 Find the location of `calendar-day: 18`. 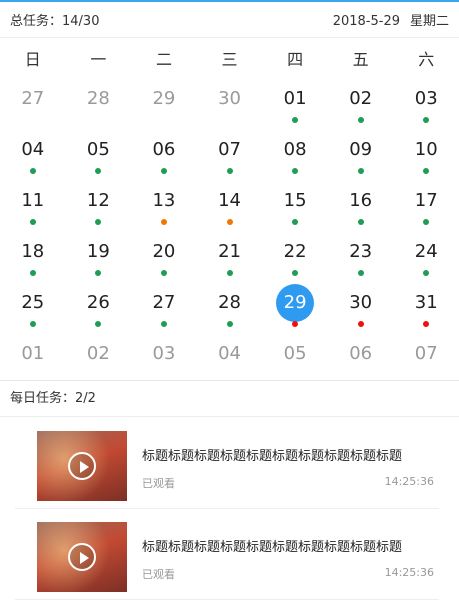

calendar-day: 18 is located at coordinates (33, 256).